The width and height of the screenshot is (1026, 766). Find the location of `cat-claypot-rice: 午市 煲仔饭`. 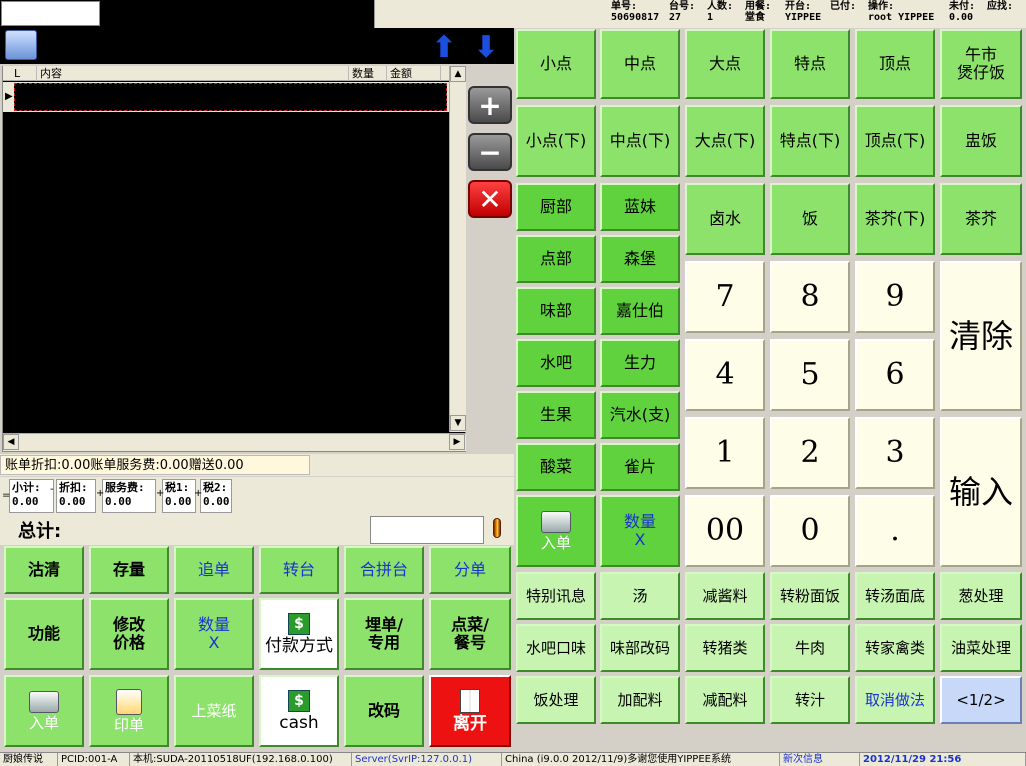

cat-claypot-rice: 午市 煲仔饭 is located at coordinates (981, 64).